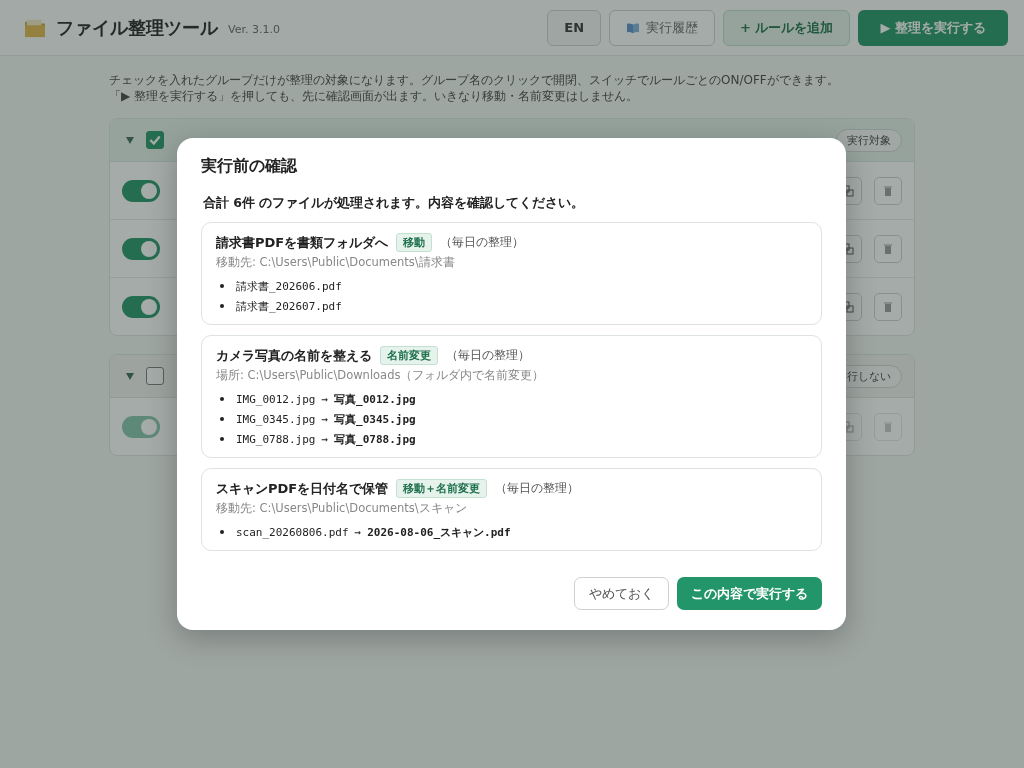 The height and width of the screenshot is (768, 1024). I want to click on operation-badge: 移動＋名前変更, so click(442, 488).